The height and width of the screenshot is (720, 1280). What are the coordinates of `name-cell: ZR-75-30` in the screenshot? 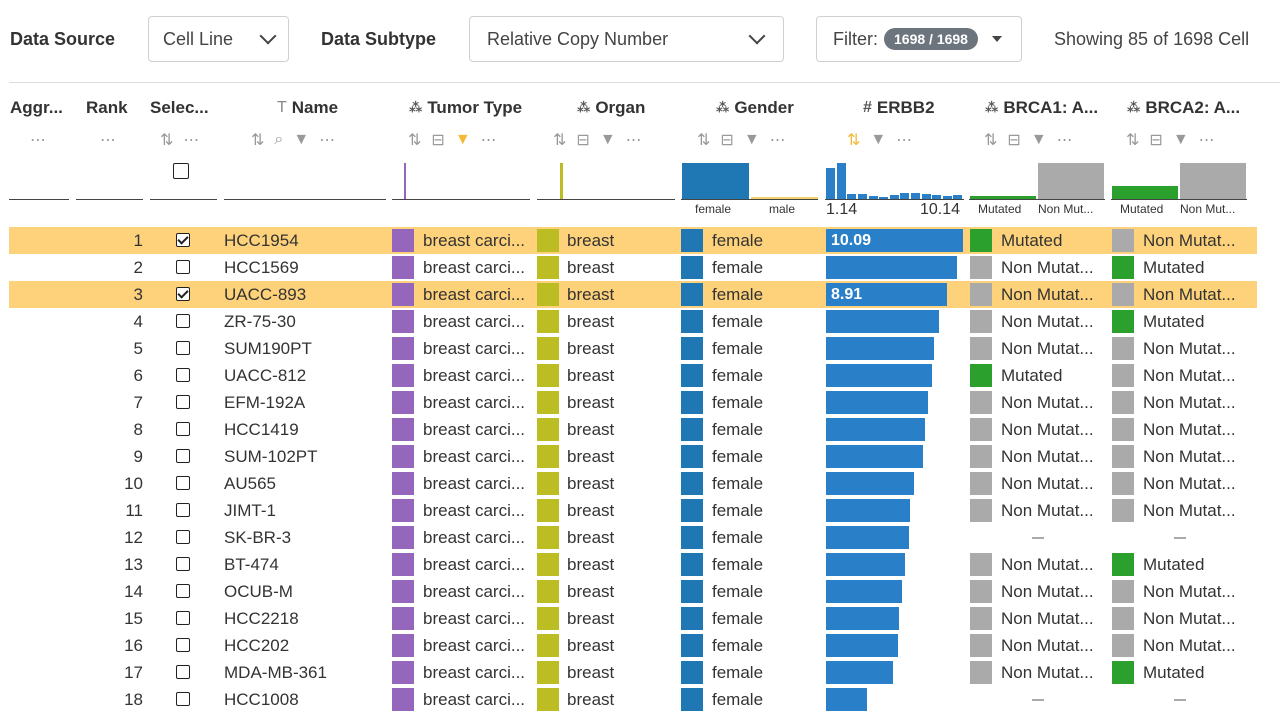 It's located at (260, 321).